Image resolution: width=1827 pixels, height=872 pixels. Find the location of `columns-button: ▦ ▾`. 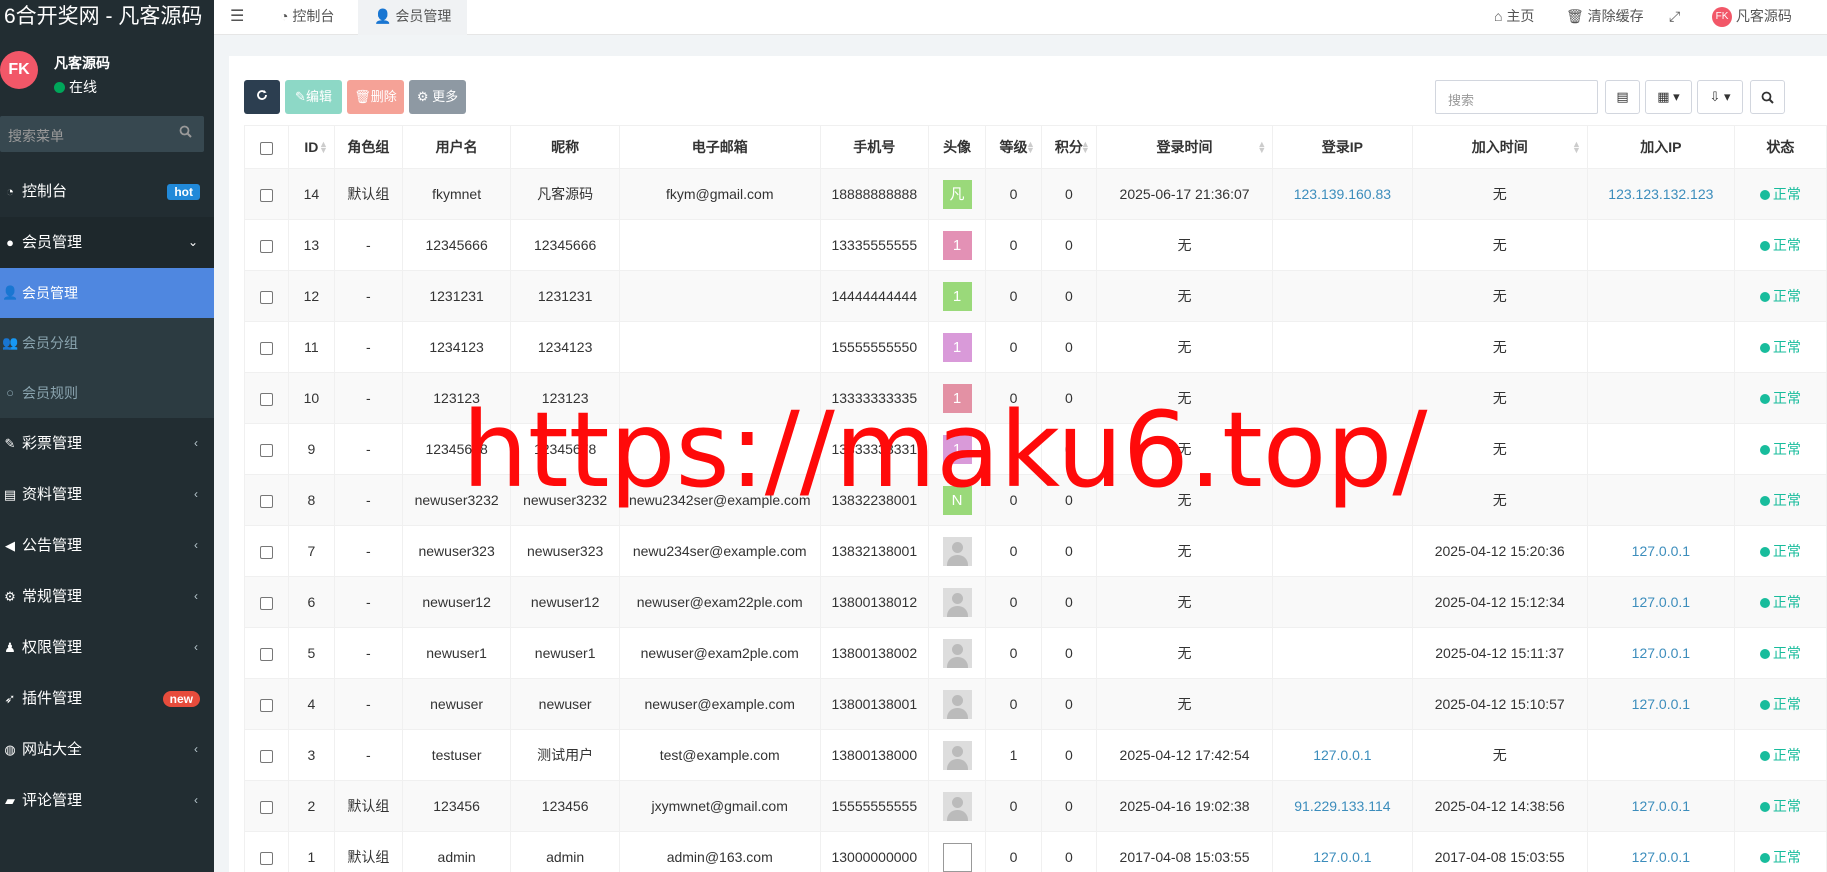

columns-button: ▦ ▾ is located at coordinates (1668, 97).